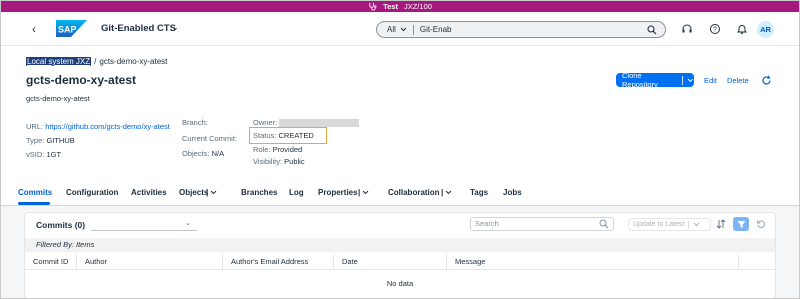 Image resolution: width=800 pixels, height=299 pixels. I want to click on header-actions: Clone Repository Edit Delete, so click(694, 80).